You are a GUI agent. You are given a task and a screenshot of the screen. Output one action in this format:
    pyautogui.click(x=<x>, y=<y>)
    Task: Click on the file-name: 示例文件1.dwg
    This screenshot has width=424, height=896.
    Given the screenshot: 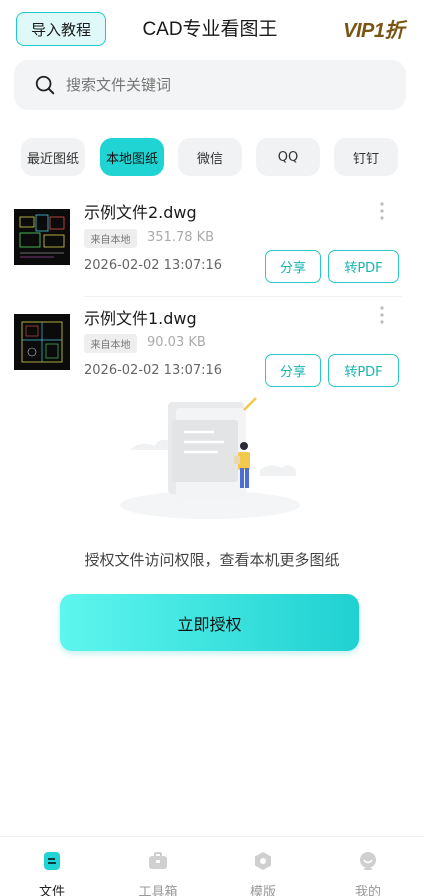 What is the action you would take?
    pyautogui.click(x=140, y=318)
    